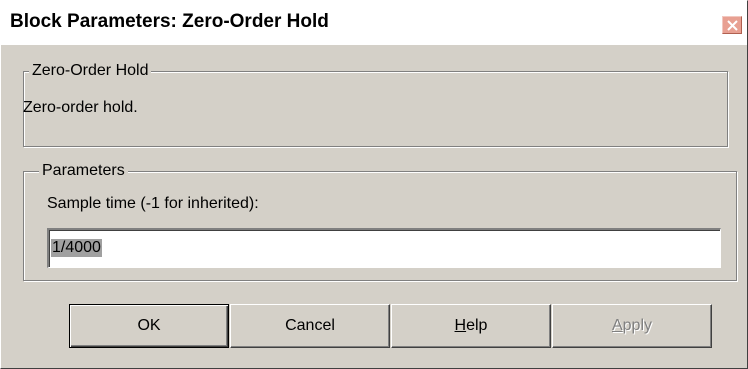 The width and height of the screenshot is (748, 369). Describe the element at coordinates (76, 248) in the screenshot. I see `sample-time-value: 1/4000` at that location.